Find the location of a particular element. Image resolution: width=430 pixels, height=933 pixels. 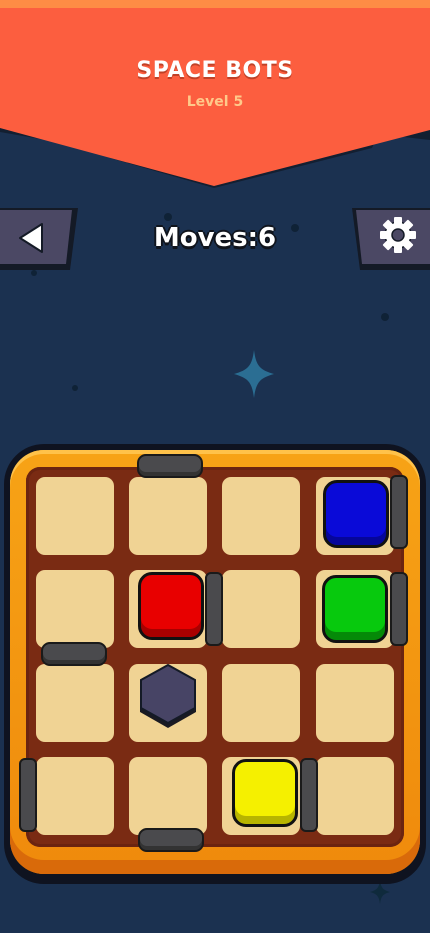

game-title: SPACE BOTS is located at coordinates (215, 70).